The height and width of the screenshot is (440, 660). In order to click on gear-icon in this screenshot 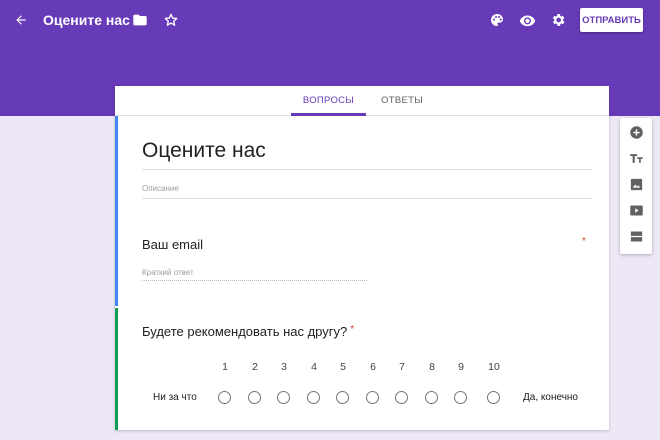, I will do `click(558, 20)`.